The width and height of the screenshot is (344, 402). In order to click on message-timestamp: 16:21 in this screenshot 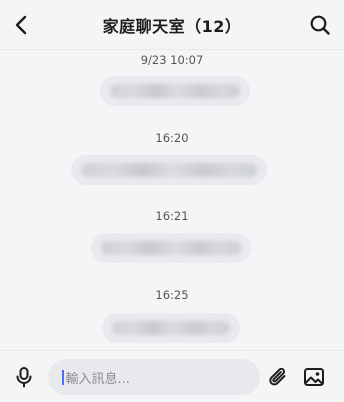, I will do `click(172, 216)`.